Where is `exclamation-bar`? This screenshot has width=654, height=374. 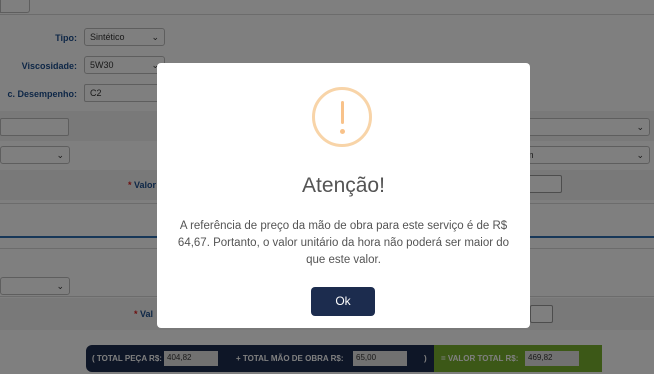 exclamation-bar is located at coordinates (342, 112).